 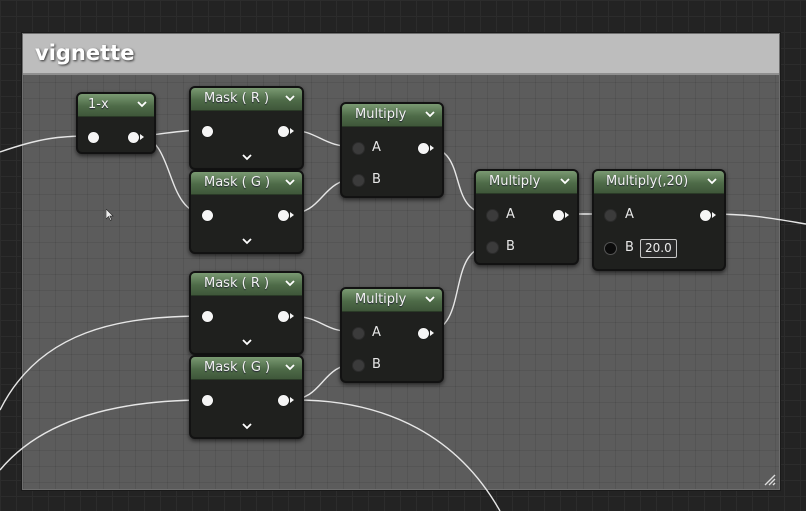 What do you see at coordinates (769, 479) in the screenshot?
I see `resize-handle-icon` at bounding box center [769, 479].